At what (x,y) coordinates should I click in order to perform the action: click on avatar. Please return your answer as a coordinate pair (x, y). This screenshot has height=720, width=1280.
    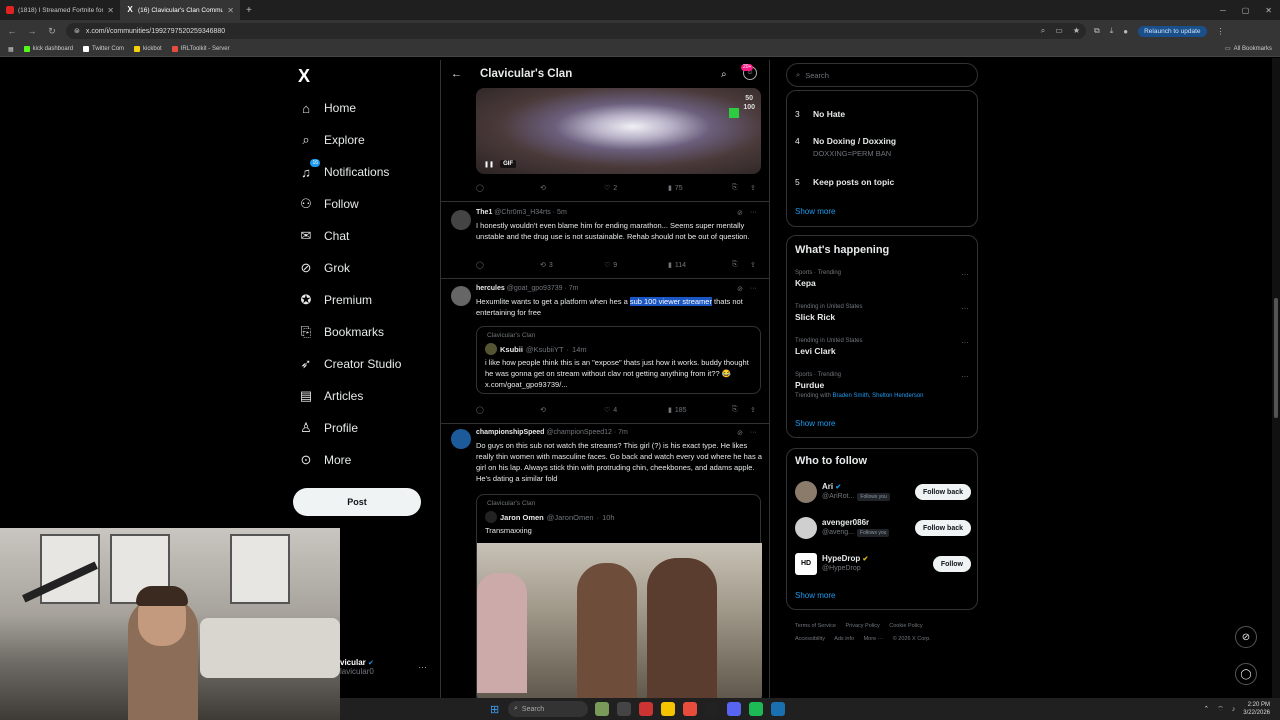
    Looking at the image, I should click on (461, 296).